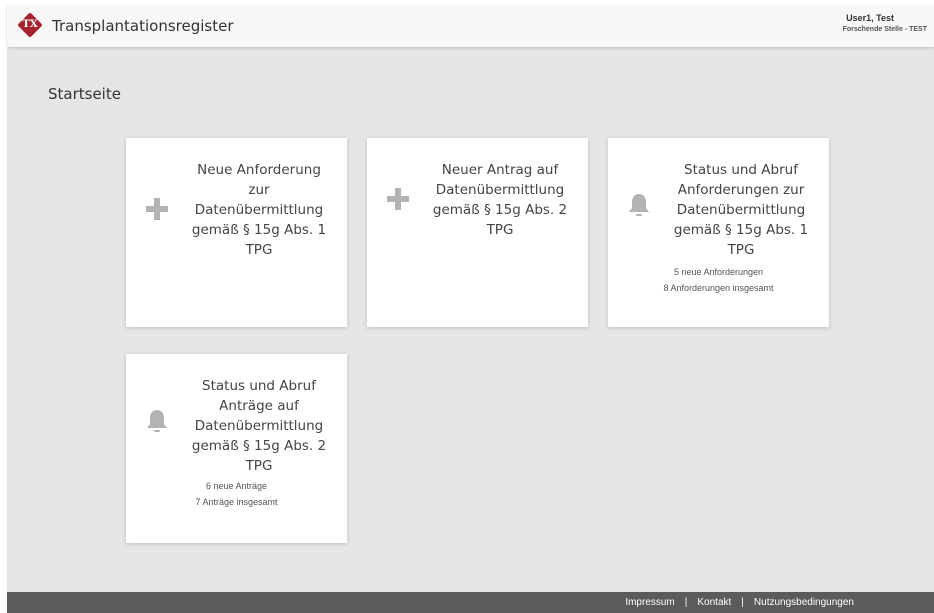 Image resolution: width=934 pixels, height=613 pixels. What do you see at coordinates (236, 502) in the screenshot?
I see `total-count: 7 Anträge insgesamt` at bounding box center [236, 502].